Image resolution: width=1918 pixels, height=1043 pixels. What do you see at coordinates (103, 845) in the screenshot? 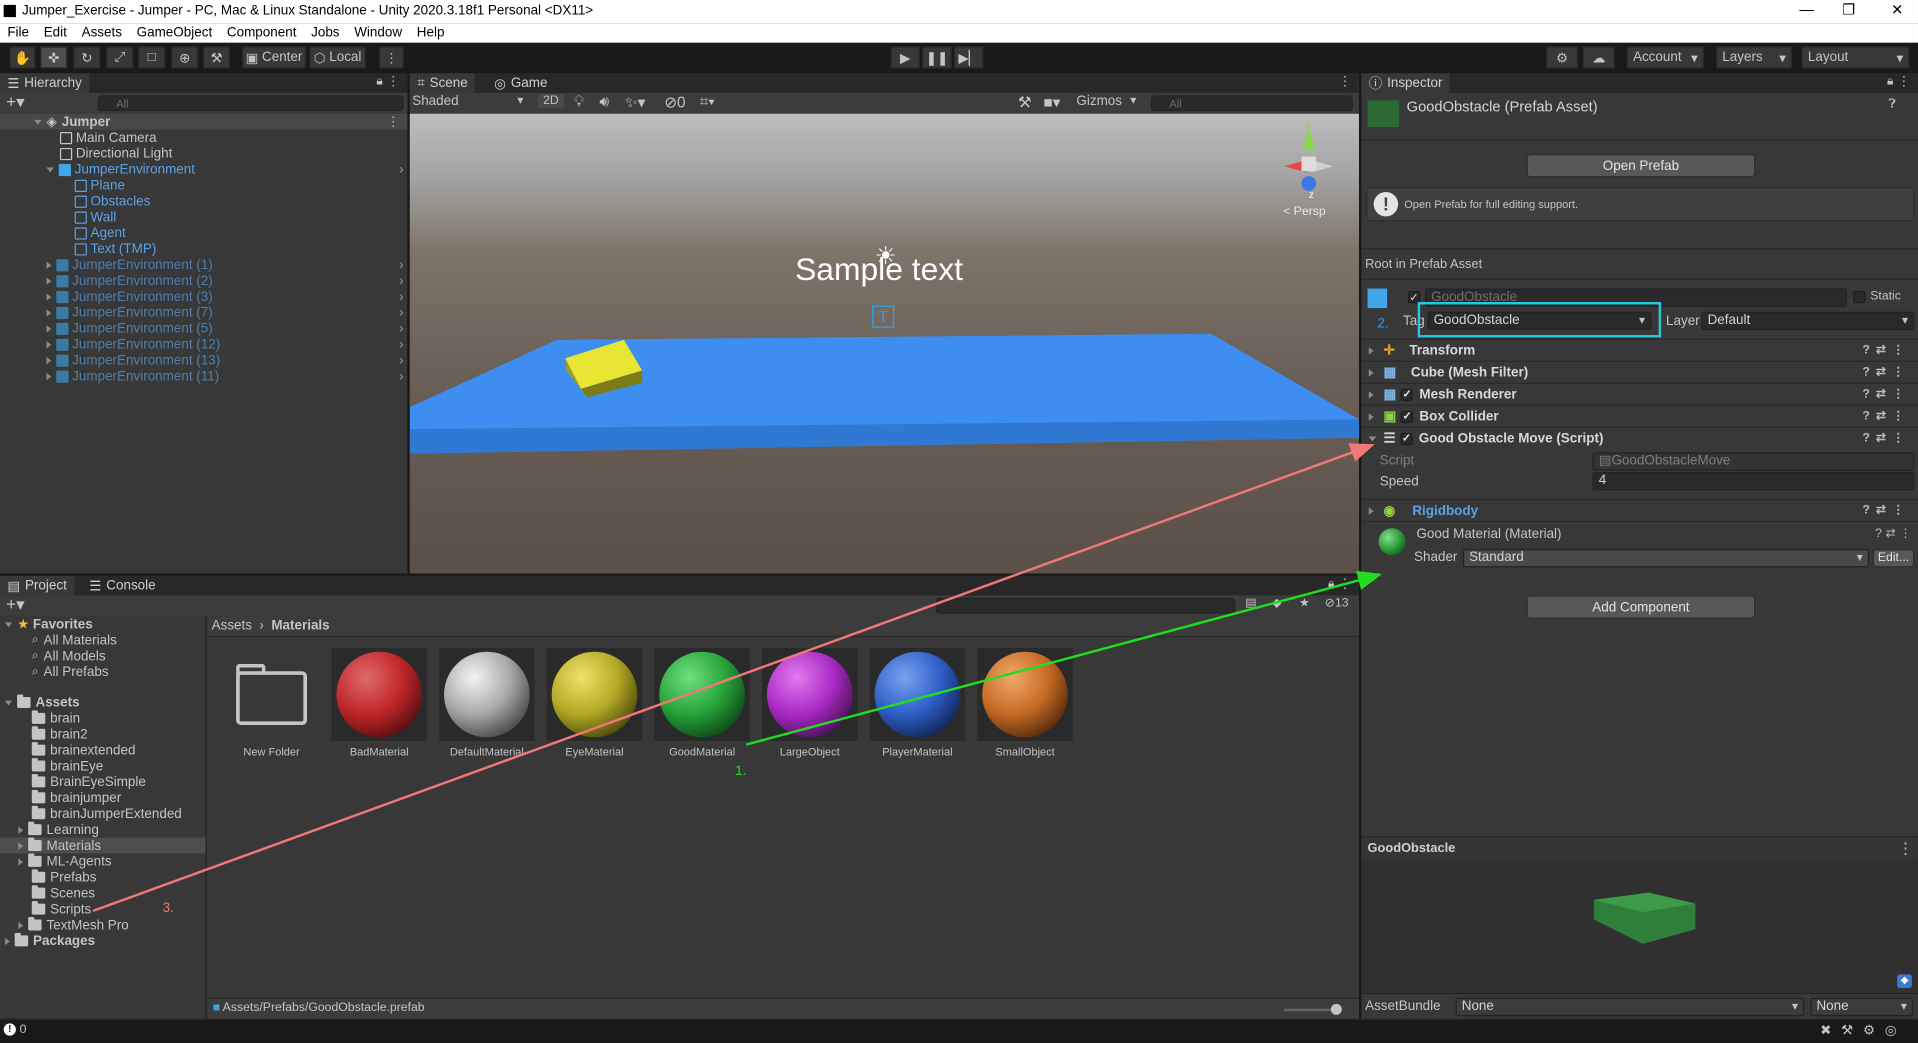
I see `folder-item-selected: Materials` at bounding box center [103, 845].